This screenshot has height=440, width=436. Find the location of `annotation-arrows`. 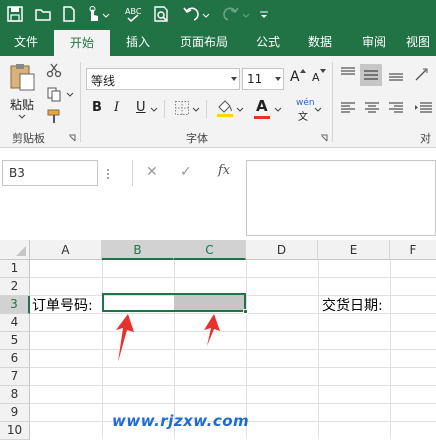

annotation-arrows is located at coordinates (168, 338).